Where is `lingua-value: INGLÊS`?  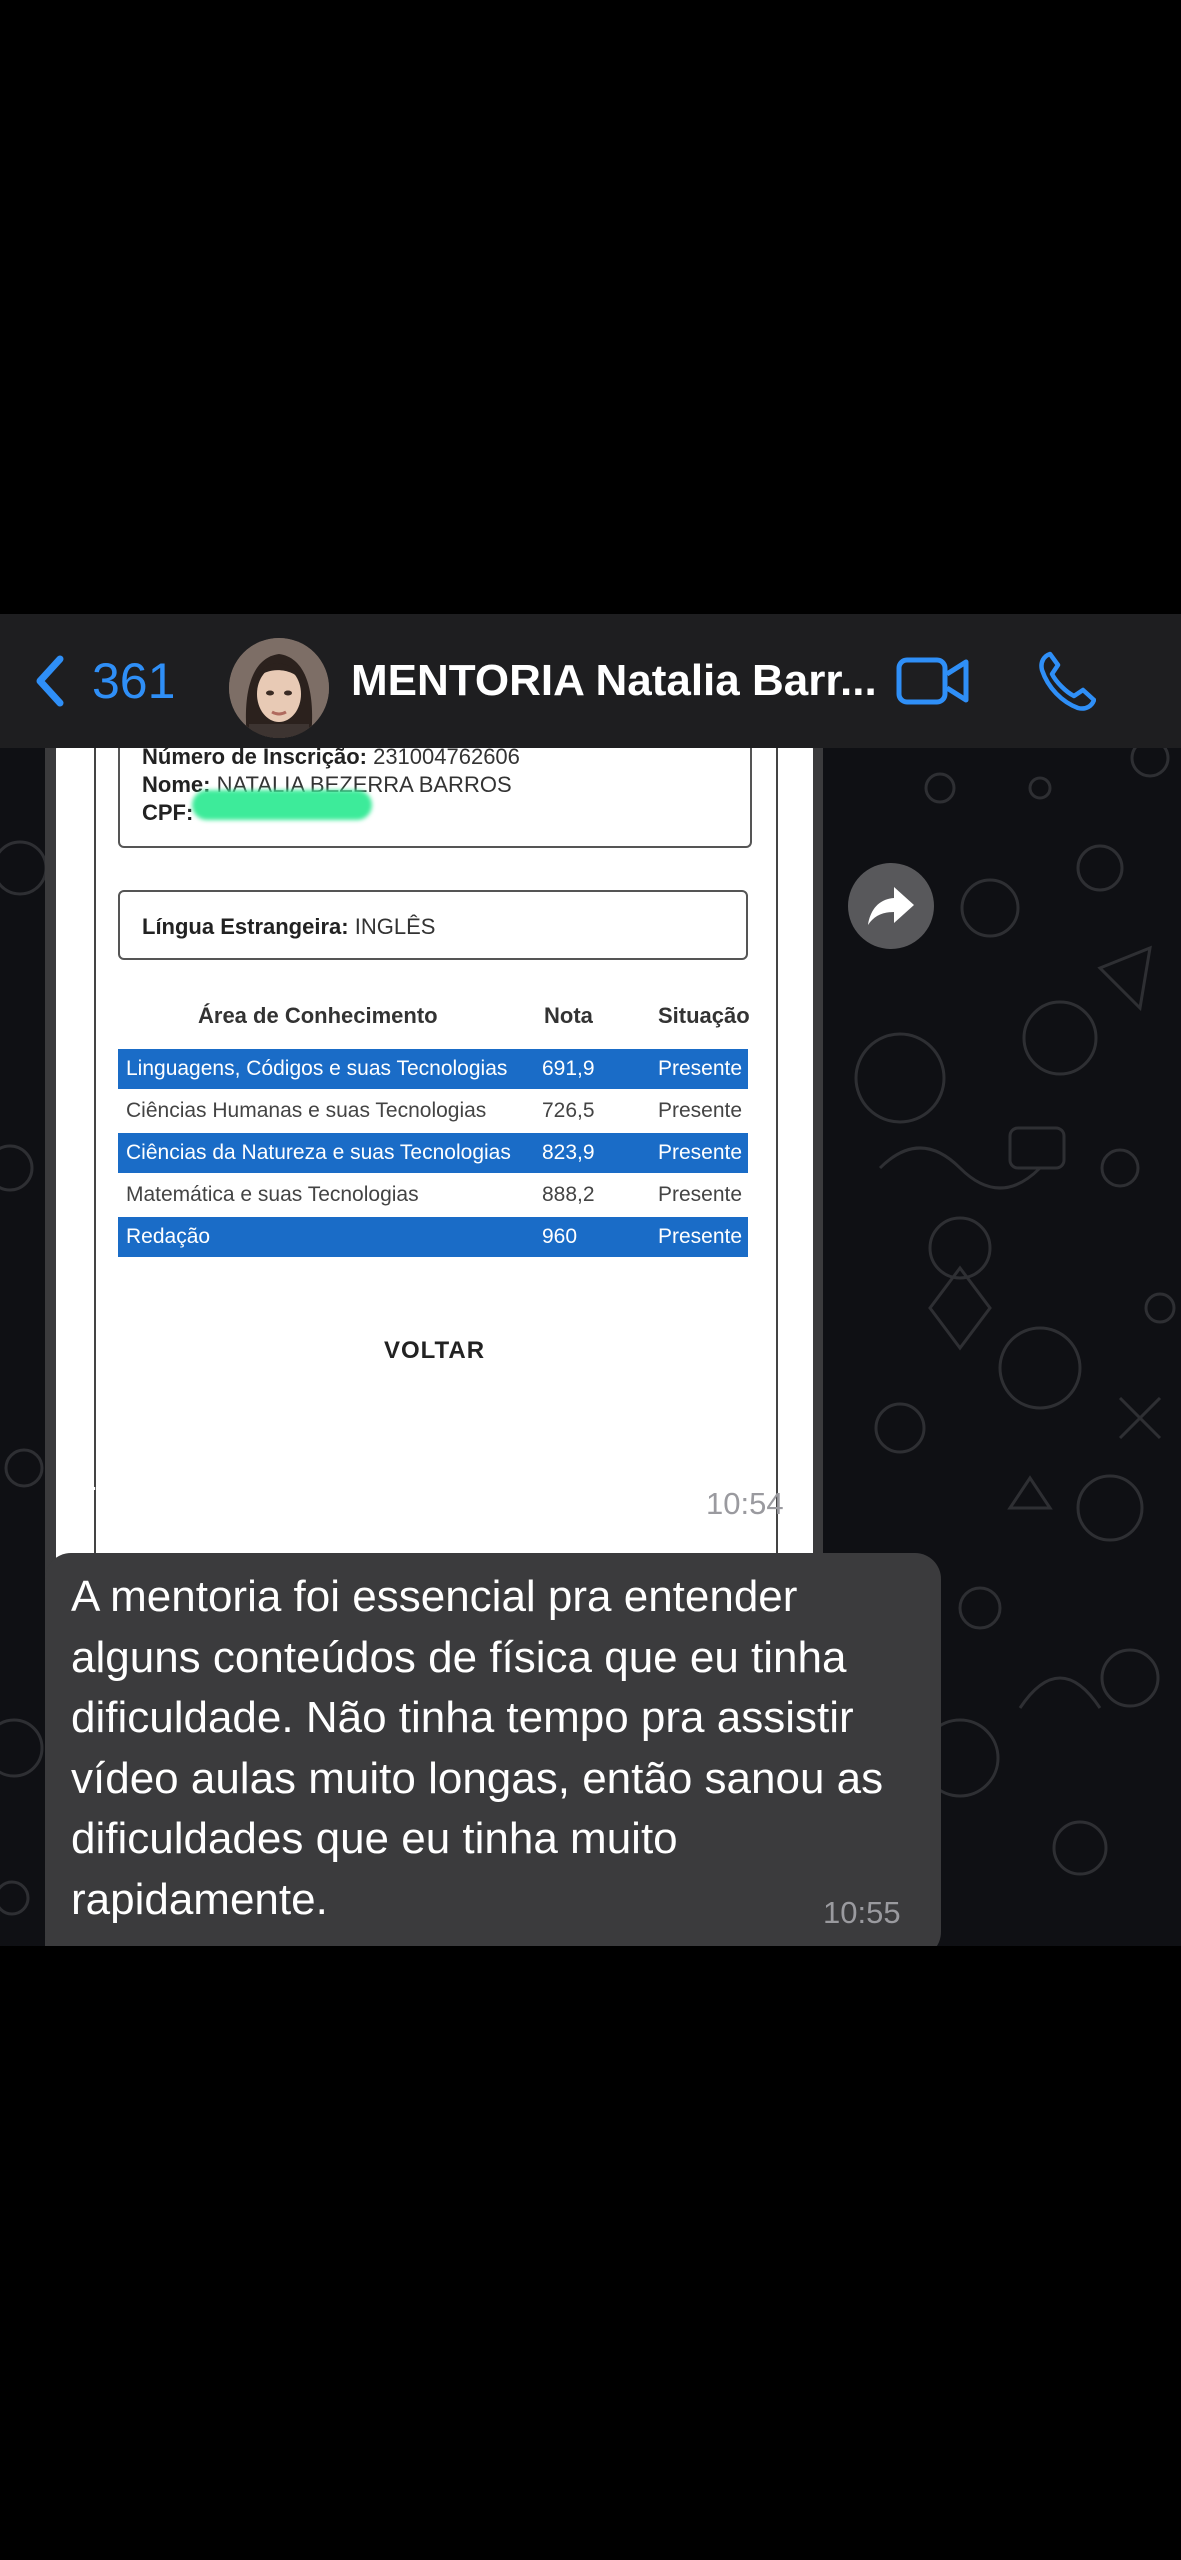
lingua-value: INGLÊS is located at coordinates (395, 926).